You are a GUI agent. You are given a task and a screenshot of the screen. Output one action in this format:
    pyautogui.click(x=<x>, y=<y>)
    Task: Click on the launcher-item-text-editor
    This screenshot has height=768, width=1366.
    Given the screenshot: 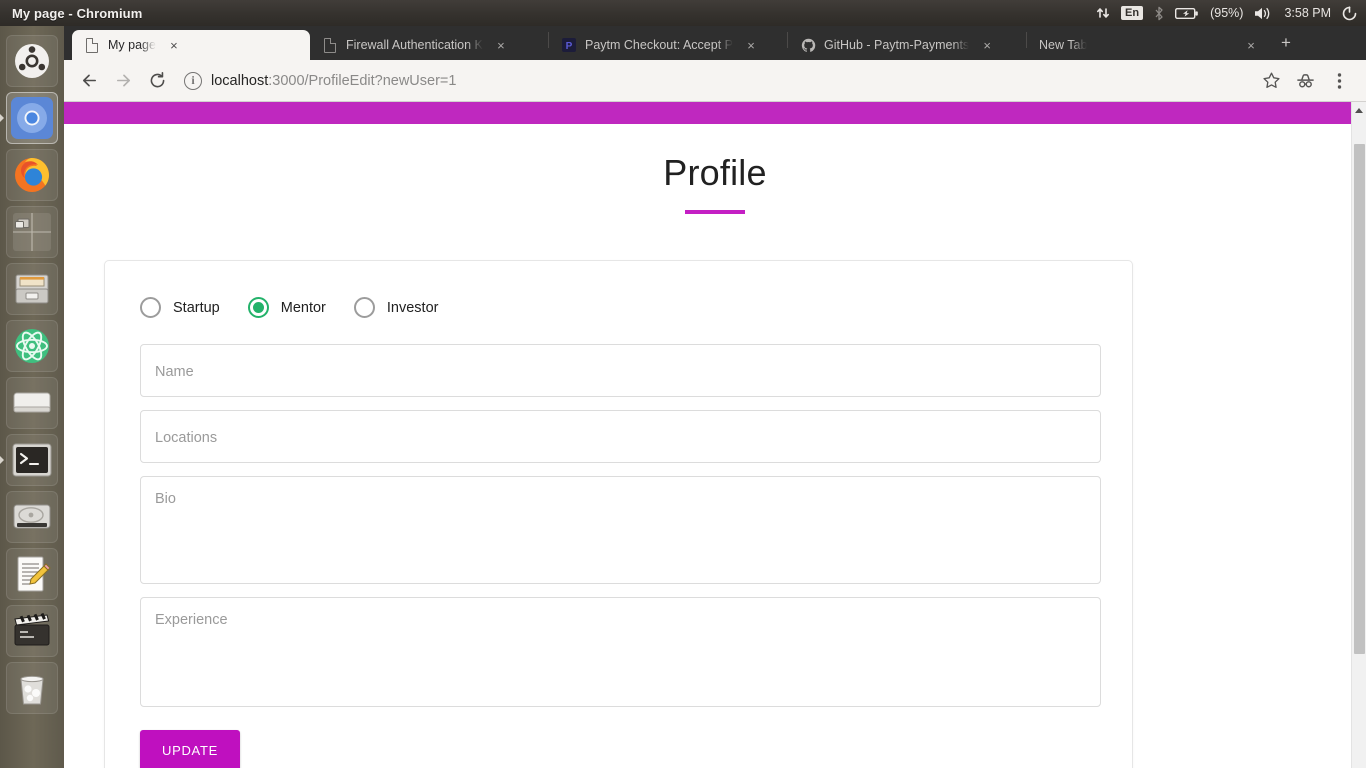 What is the action you would take?
    pyautogui.click(x=32, y=574)
    